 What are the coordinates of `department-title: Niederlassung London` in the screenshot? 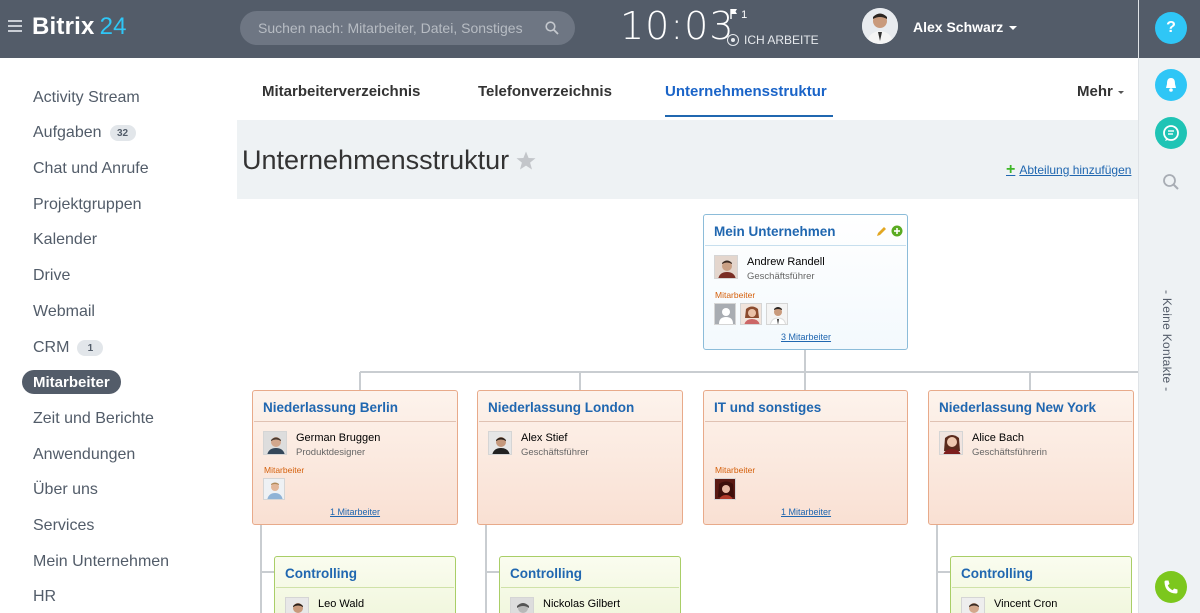 It's located at (561, 407).